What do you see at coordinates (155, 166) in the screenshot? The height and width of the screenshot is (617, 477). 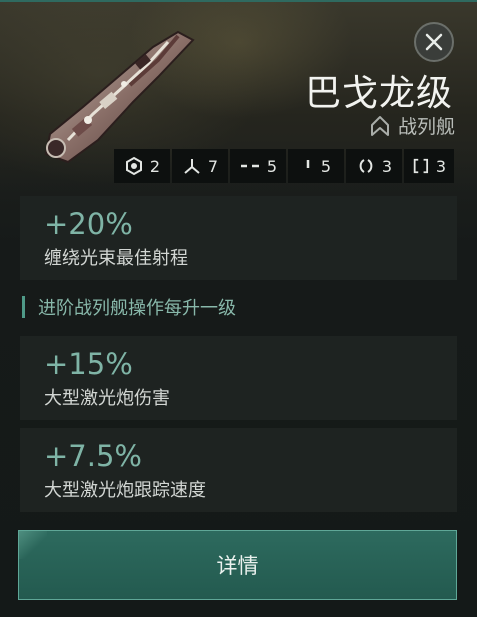 I see `slot-count: 2` at bounding box center [155, 166].